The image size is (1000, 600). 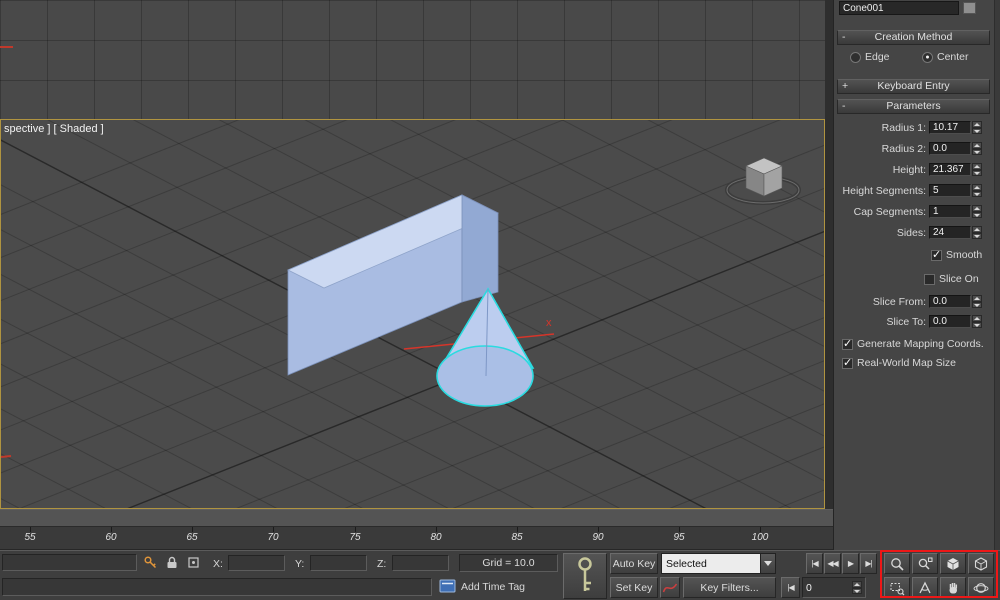 I want to click on cap-segments-input: 1, so click(x=950, y=211).